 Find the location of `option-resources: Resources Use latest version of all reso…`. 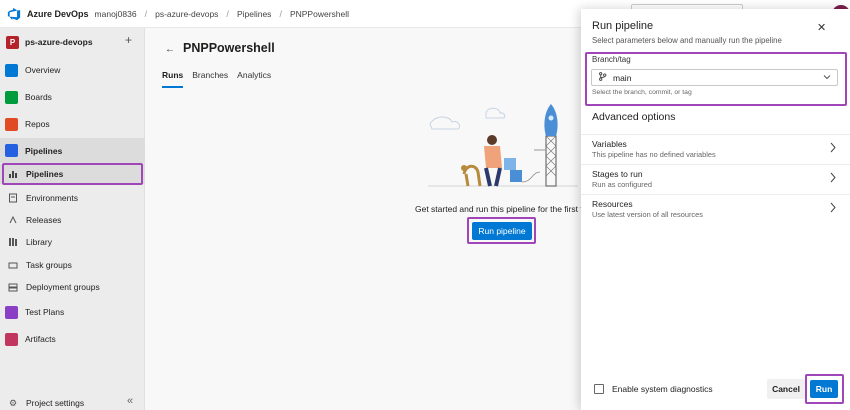

option-resources: Resources Use latest version of all reso… is located at coordinates (715, 209).